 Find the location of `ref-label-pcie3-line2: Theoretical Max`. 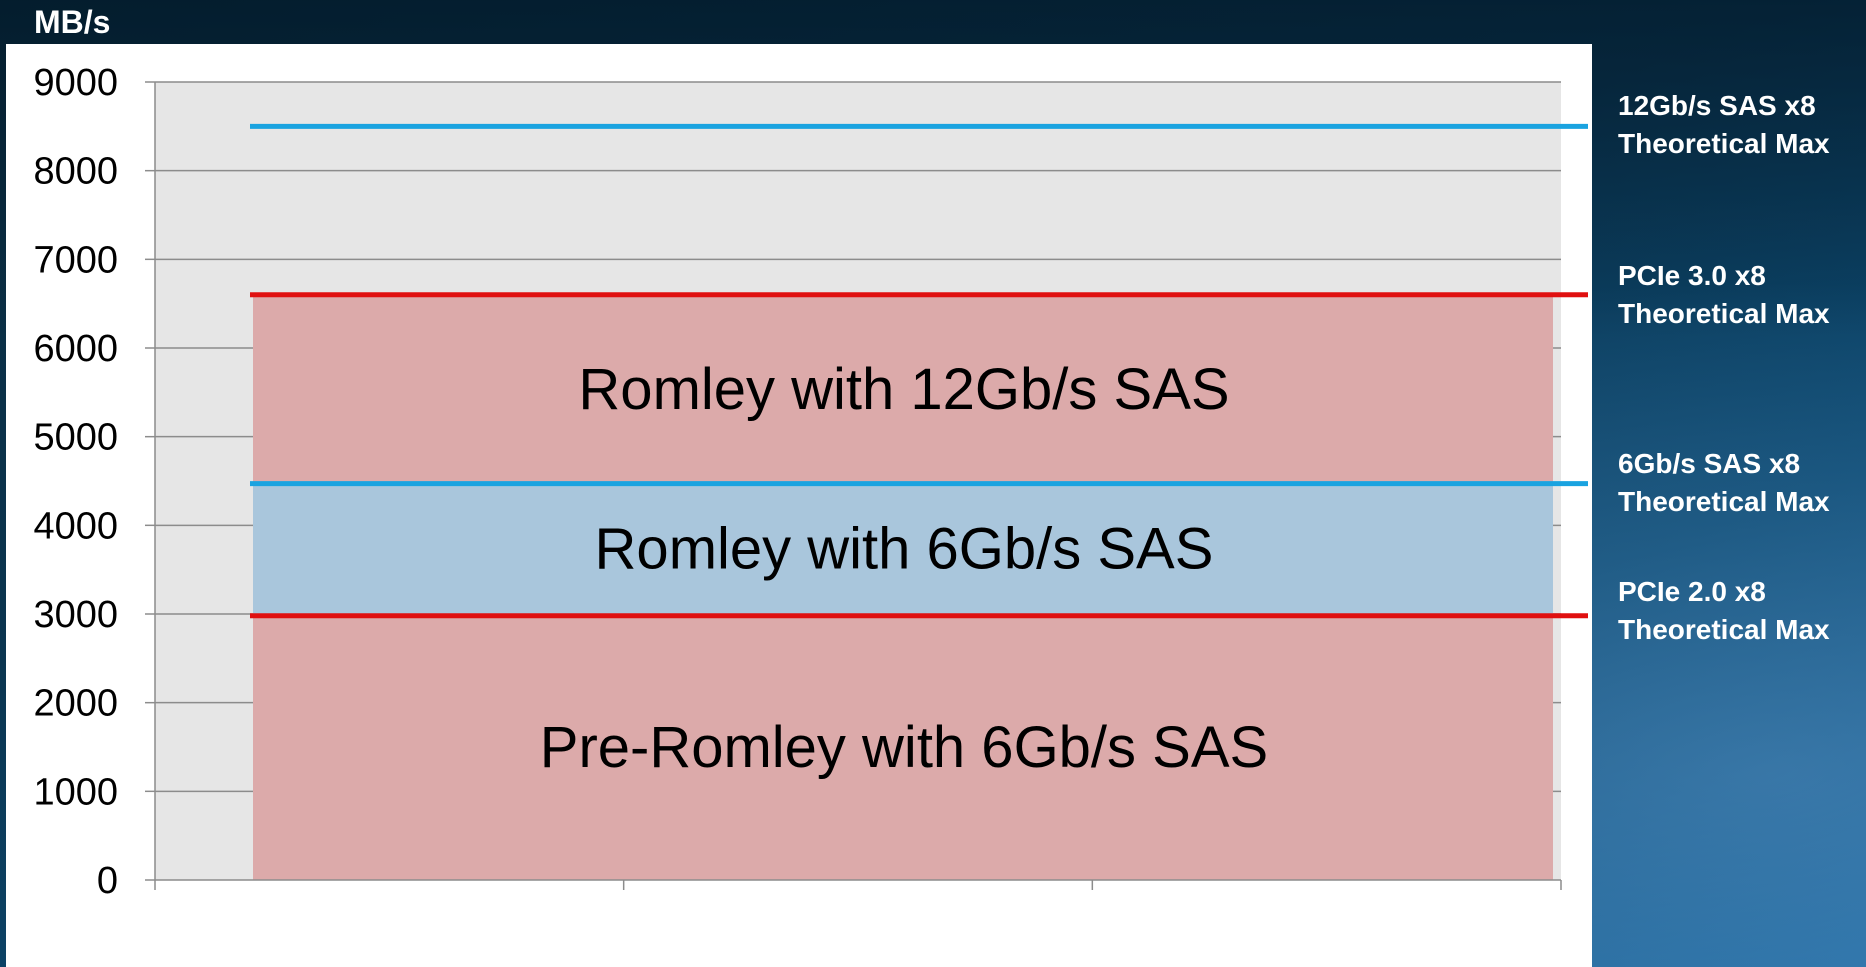

ref-label-pcie3-line2: Theoretical Max is located at coordinates (1724, 313).